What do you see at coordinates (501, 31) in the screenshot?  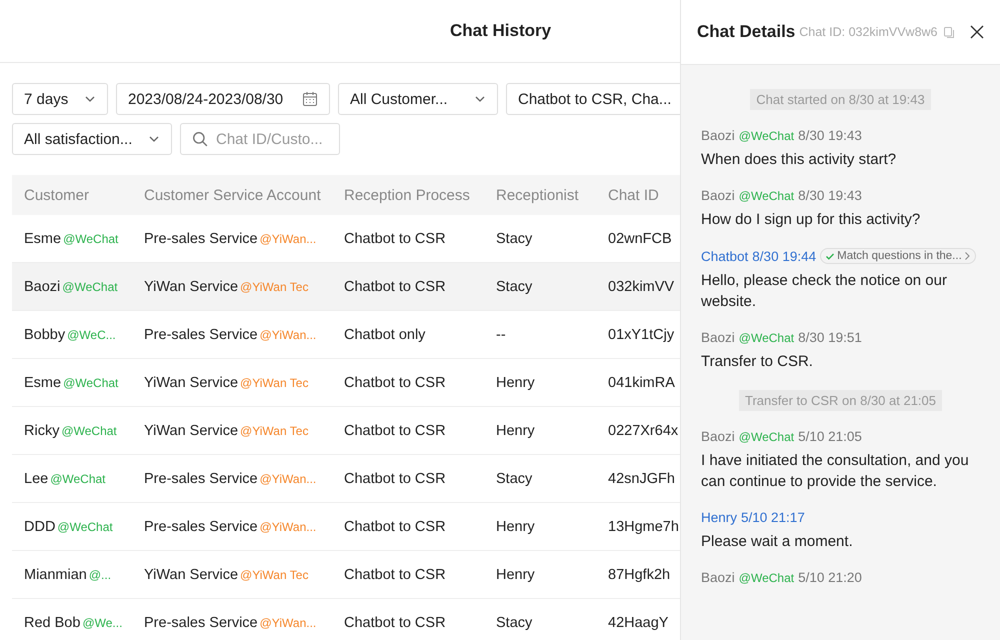 I see `page-title: Chat History` at bounding box center [501, 31].